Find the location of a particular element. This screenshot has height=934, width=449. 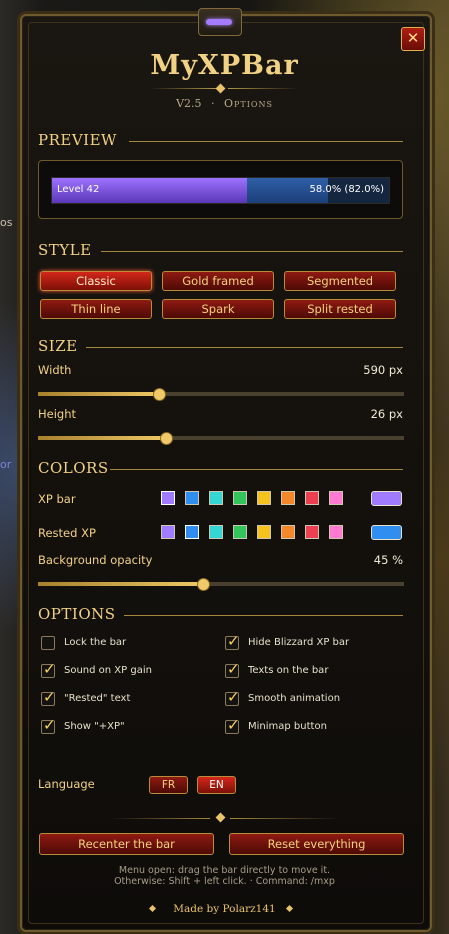

language-button-en: EN is located at coordinates (216, 785).